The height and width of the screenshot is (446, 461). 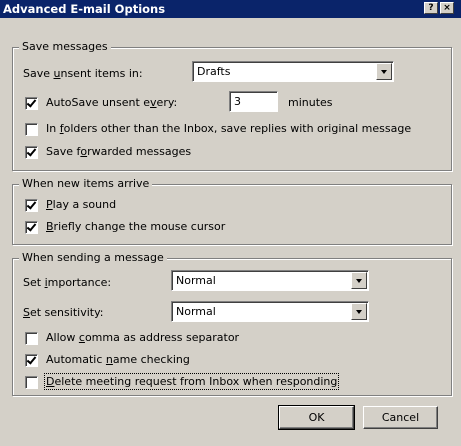 What do you see at coordinates (83, 73) in the screenshot?
I see `save-unsent-label: Save unsent items in:` at bounding box center [83, 73].